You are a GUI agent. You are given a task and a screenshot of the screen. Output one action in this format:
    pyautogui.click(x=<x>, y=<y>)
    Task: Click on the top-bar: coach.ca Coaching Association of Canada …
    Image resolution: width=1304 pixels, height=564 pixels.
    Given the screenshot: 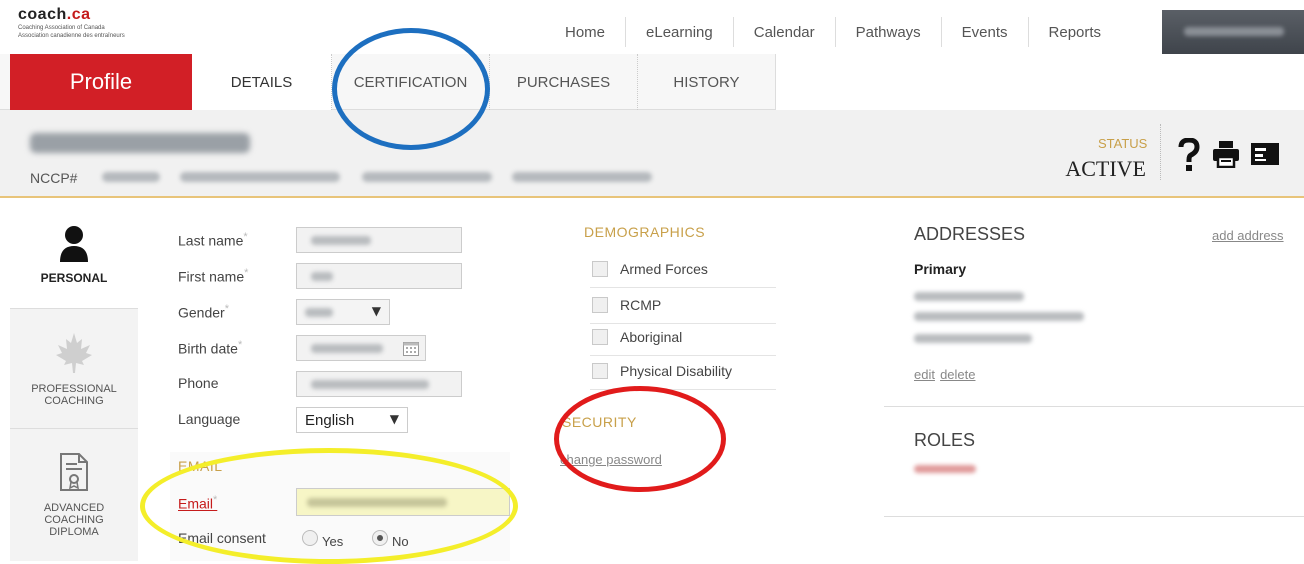 What is the action you would take?
    pyautogui.click(x=652, y=31)
    